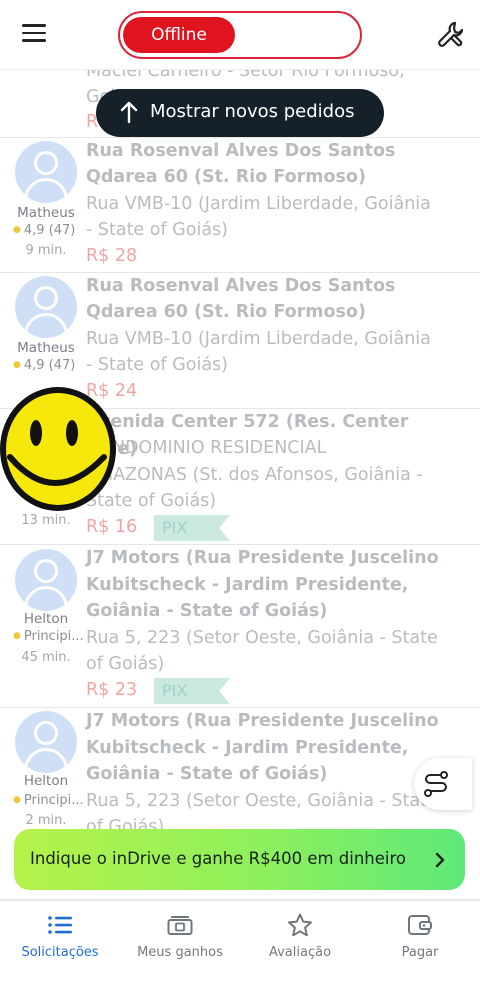 This screenshot has height=984, width=480. What do you see at coordinates (60, 942) in the screenshot?
I see `tab-solicitacoes: Solicitações` at bounding box center [60, 942].